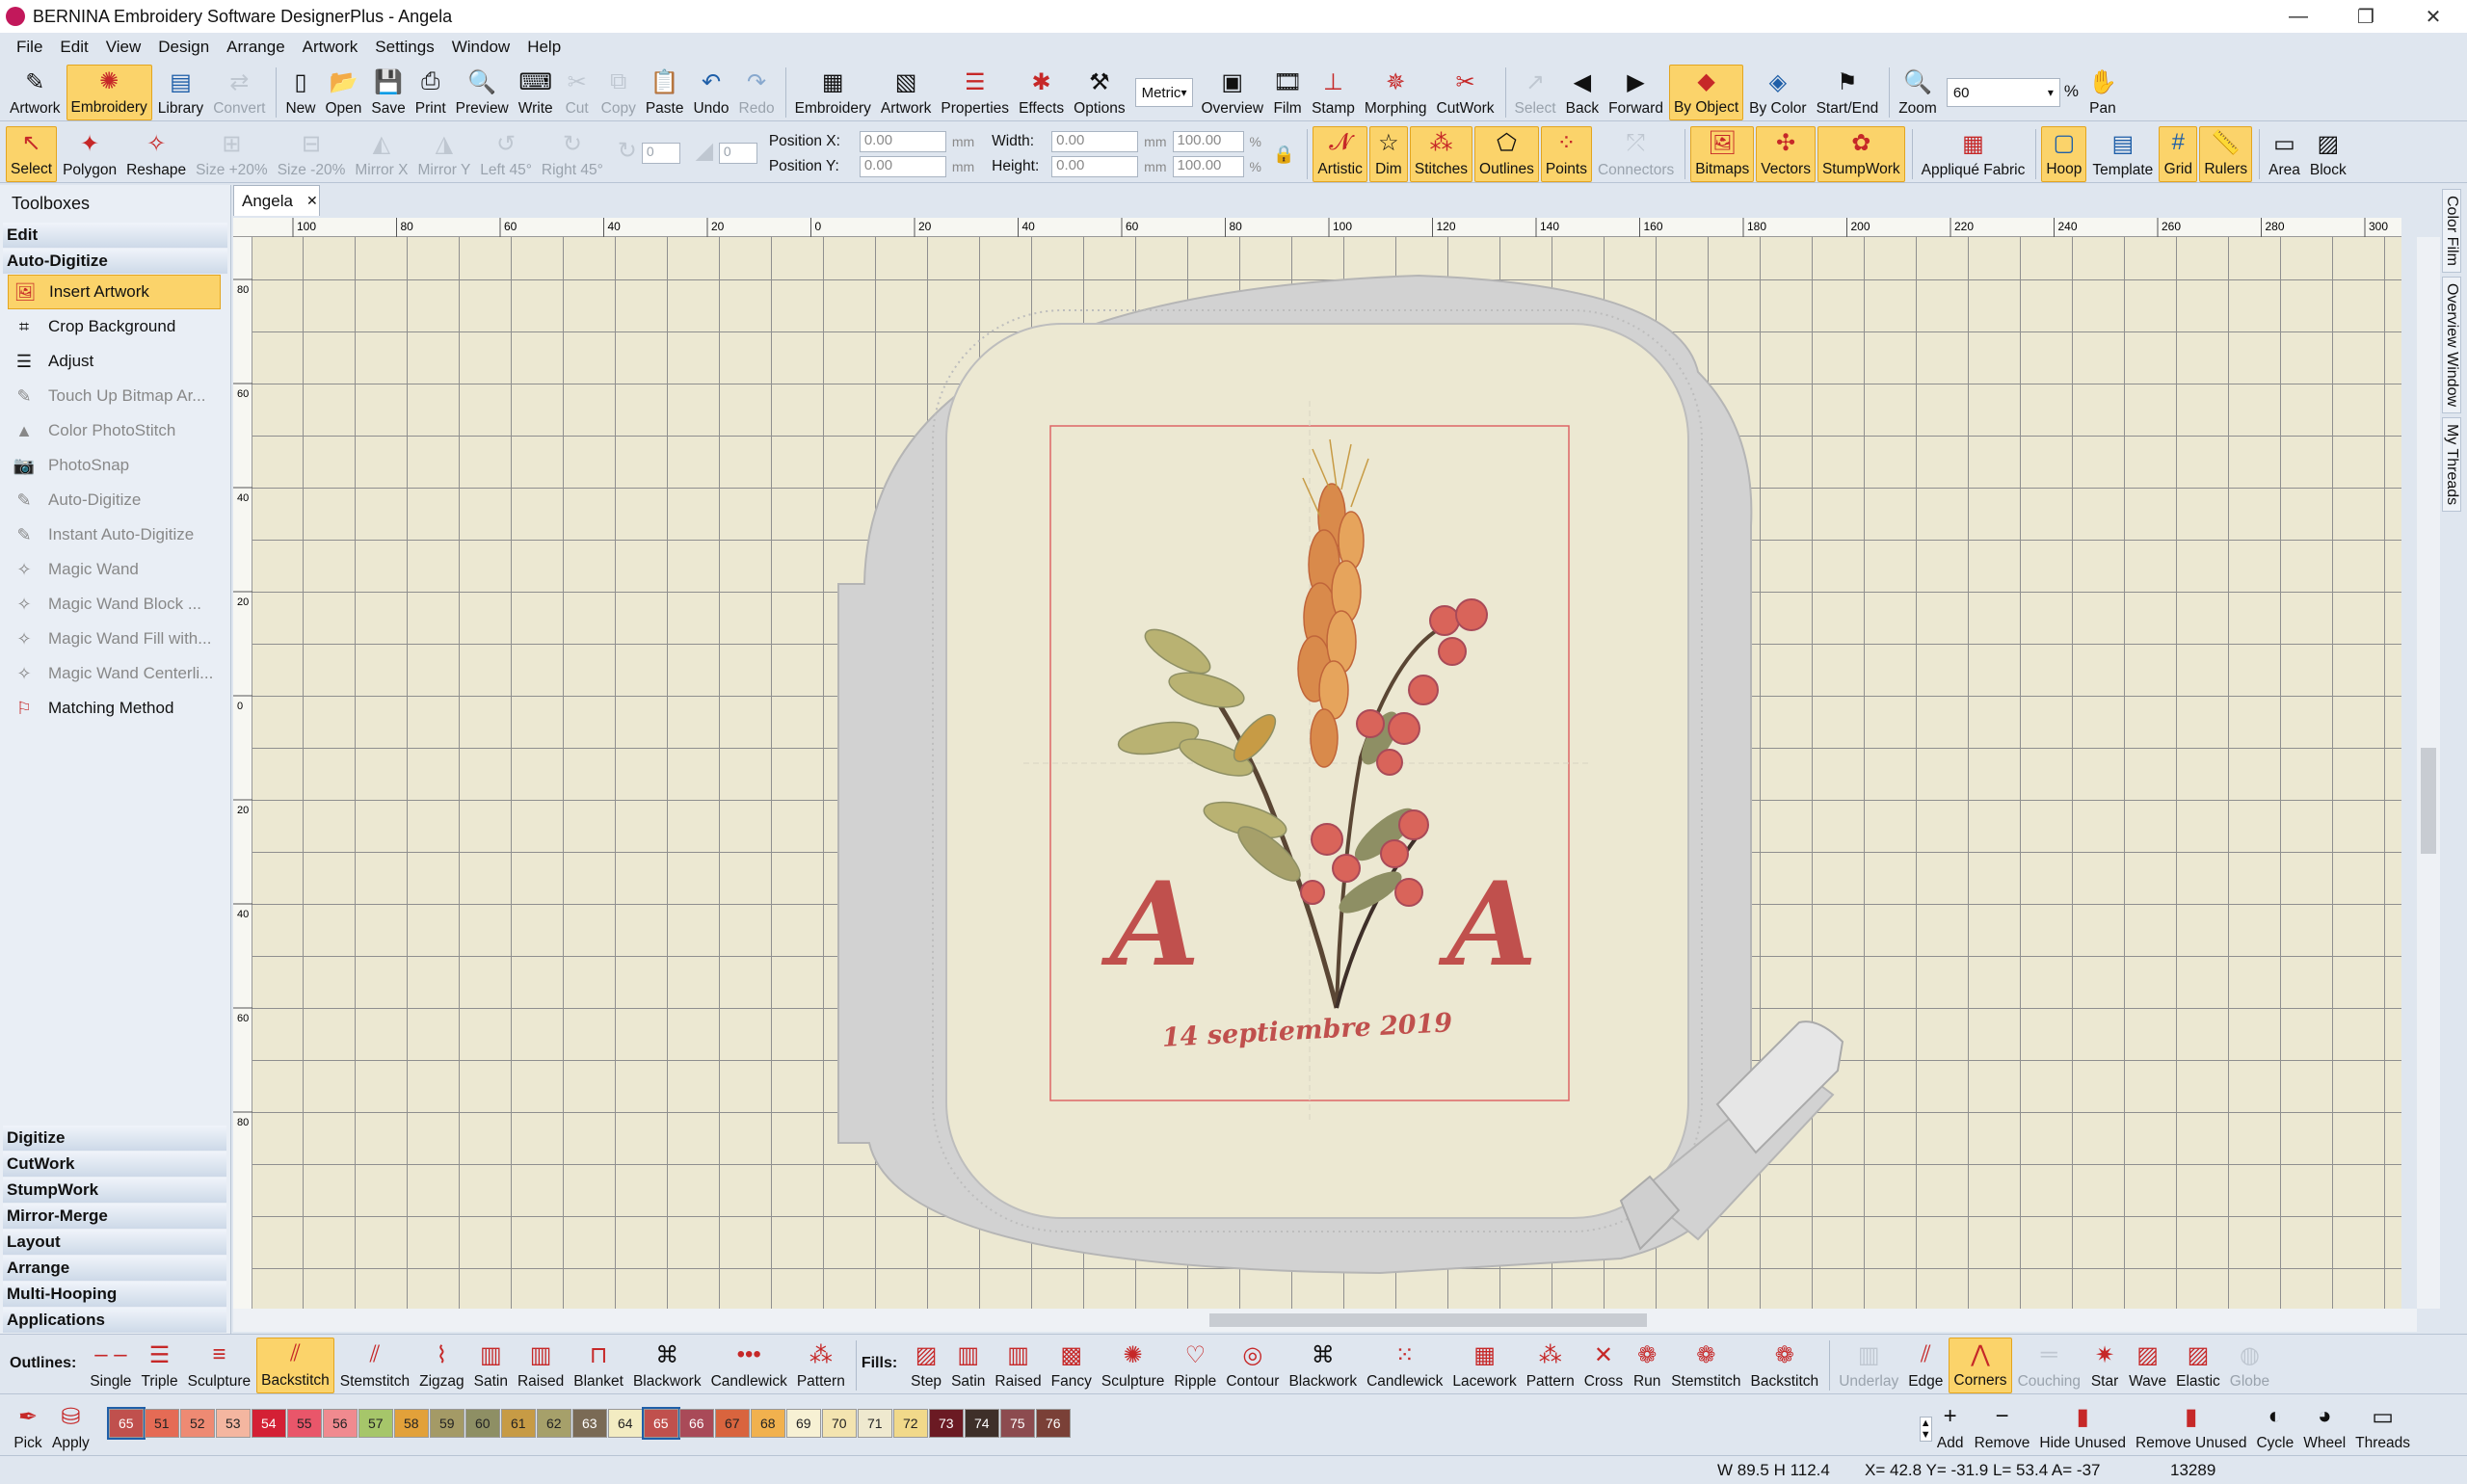  I want to click on outline-stemstitch-button: ⫽ Stemstitch, so click(374, 1365).